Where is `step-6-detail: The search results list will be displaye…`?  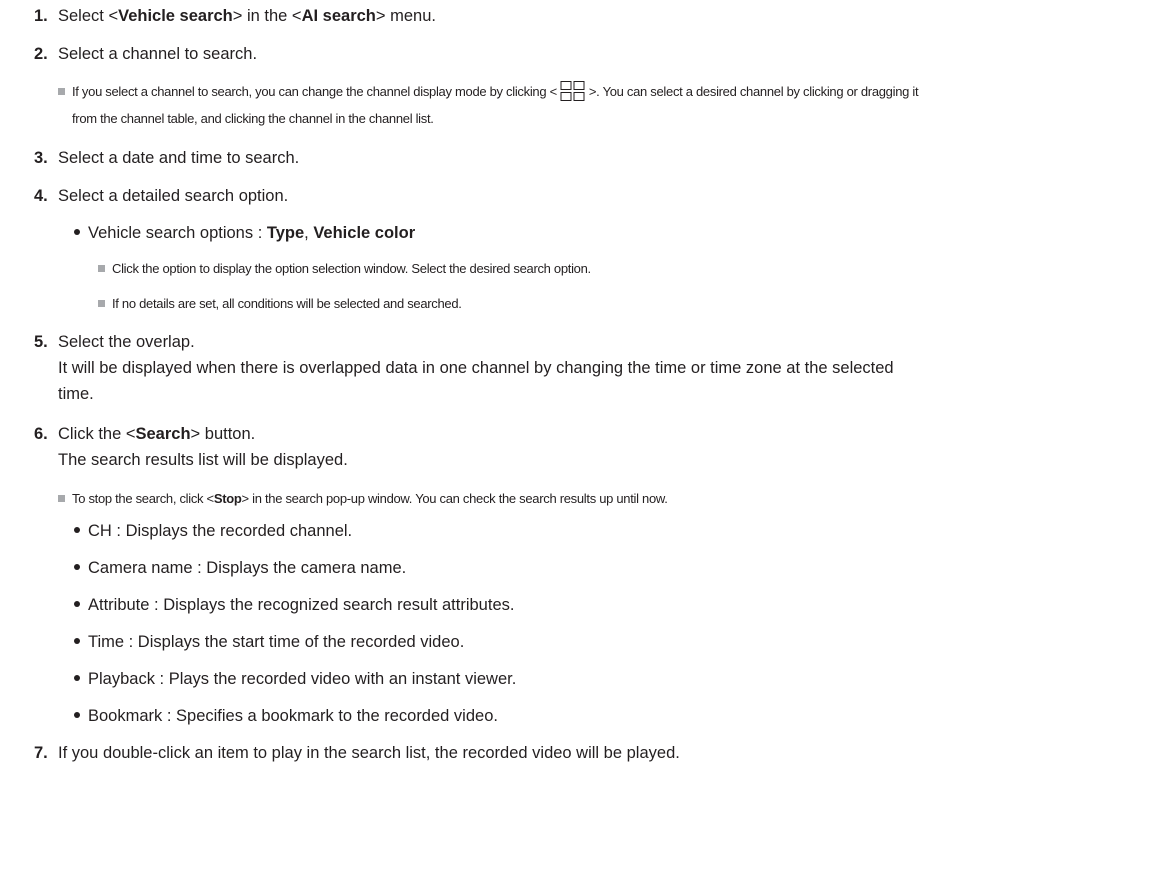
step-6-detail: The search results list will be displaye… is located at coordinates (203, 460).